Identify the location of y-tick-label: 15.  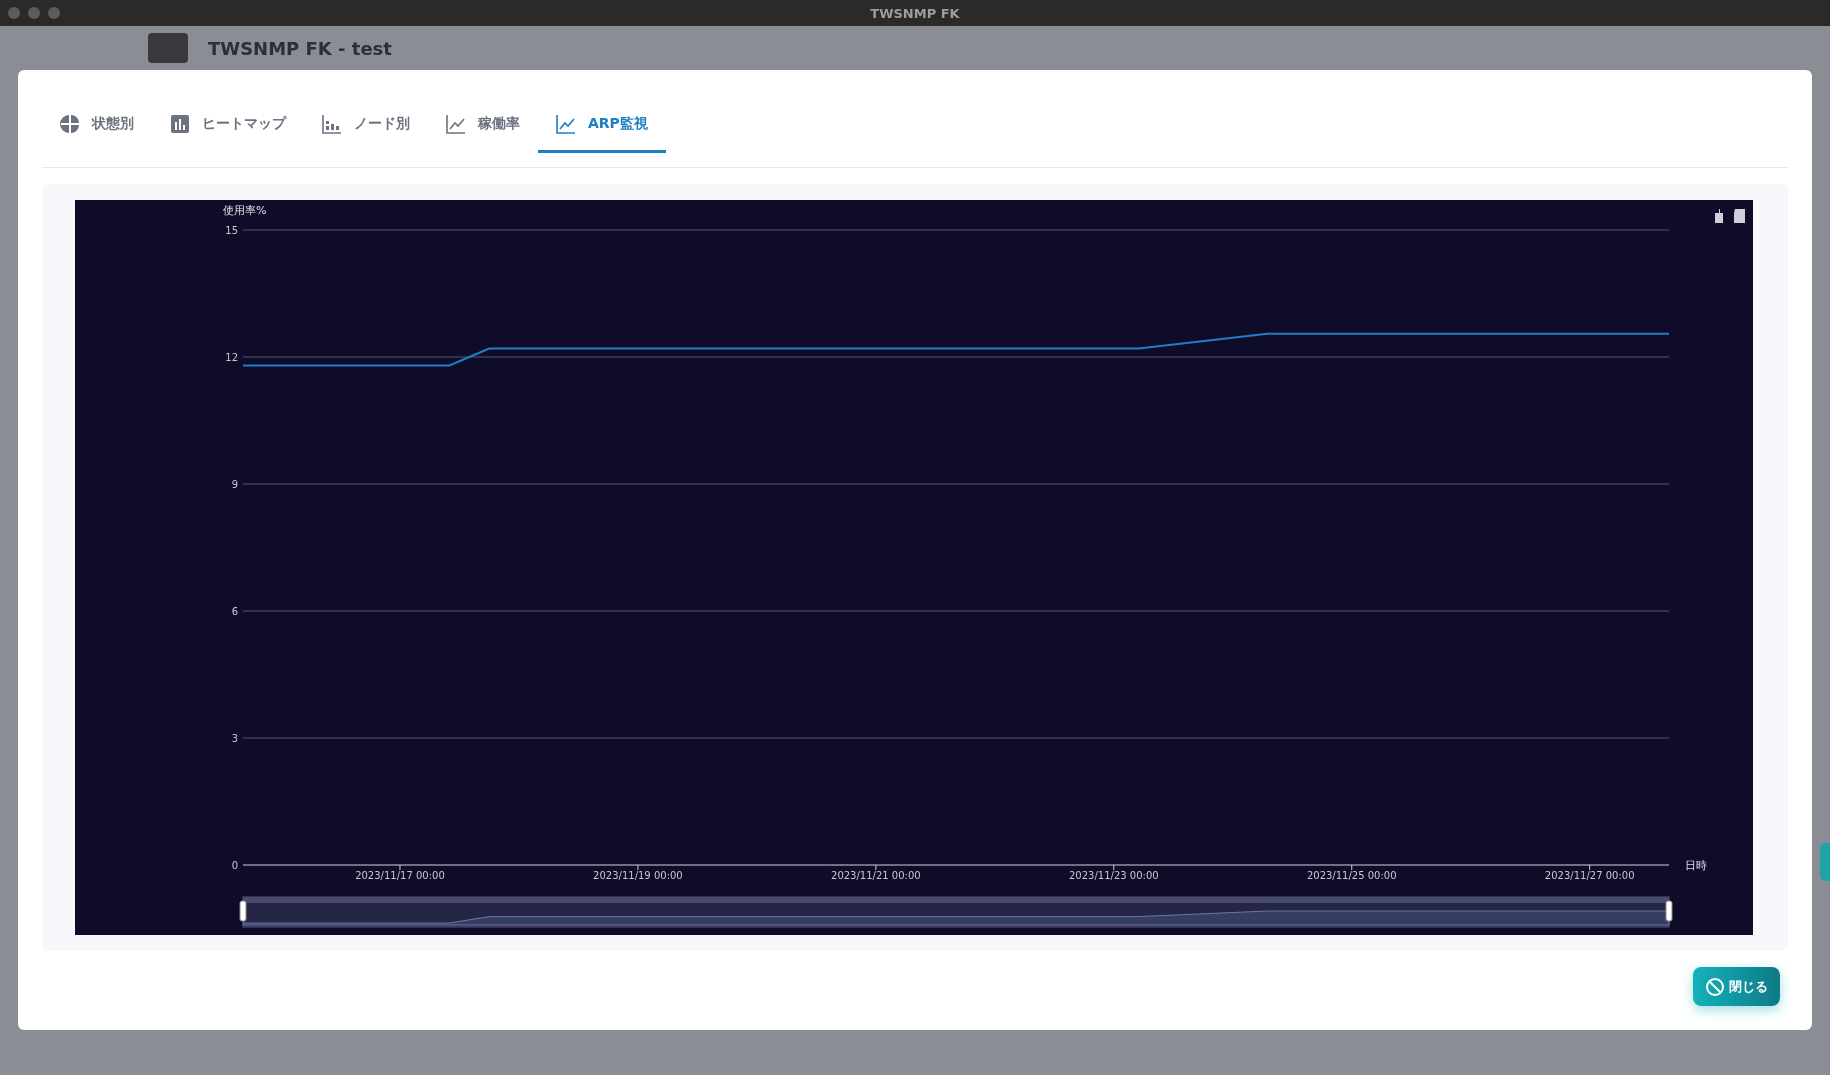
(231, 230).